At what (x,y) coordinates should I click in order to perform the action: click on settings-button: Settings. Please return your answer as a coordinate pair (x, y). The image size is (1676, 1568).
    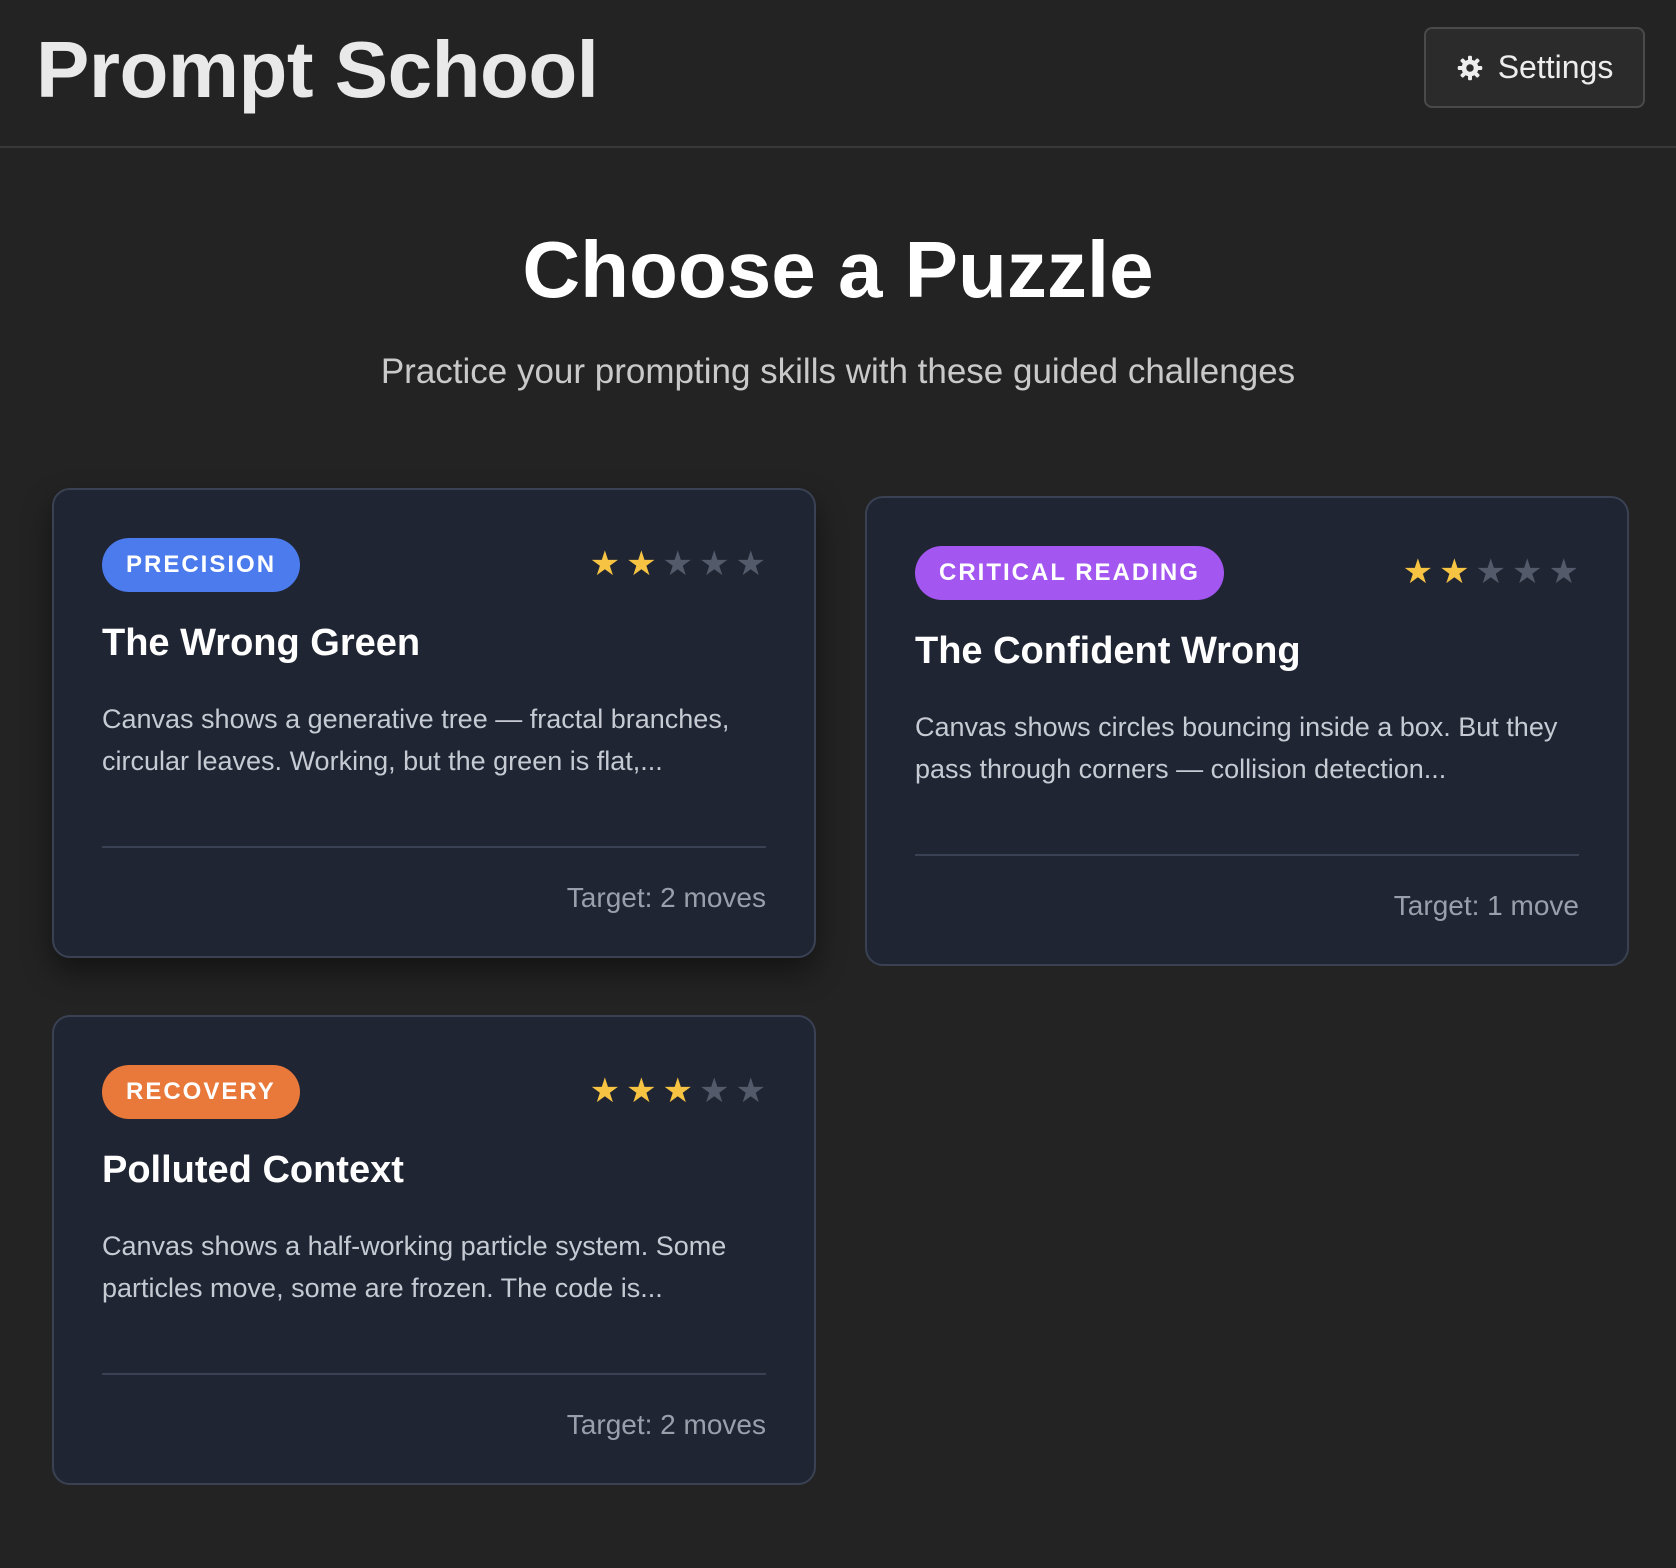
    Looking at the image, I should click on (1534, 67).